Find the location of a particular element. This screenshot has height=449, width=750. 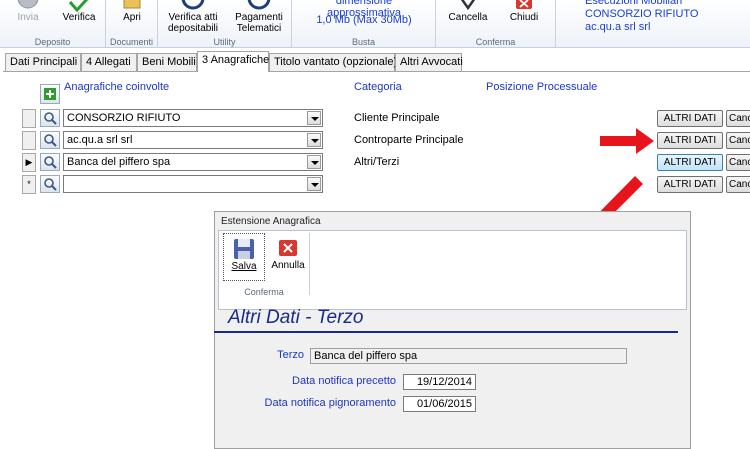

combo-value: CONSORZIO RIFIUTO is located at coordinates (124, 118).